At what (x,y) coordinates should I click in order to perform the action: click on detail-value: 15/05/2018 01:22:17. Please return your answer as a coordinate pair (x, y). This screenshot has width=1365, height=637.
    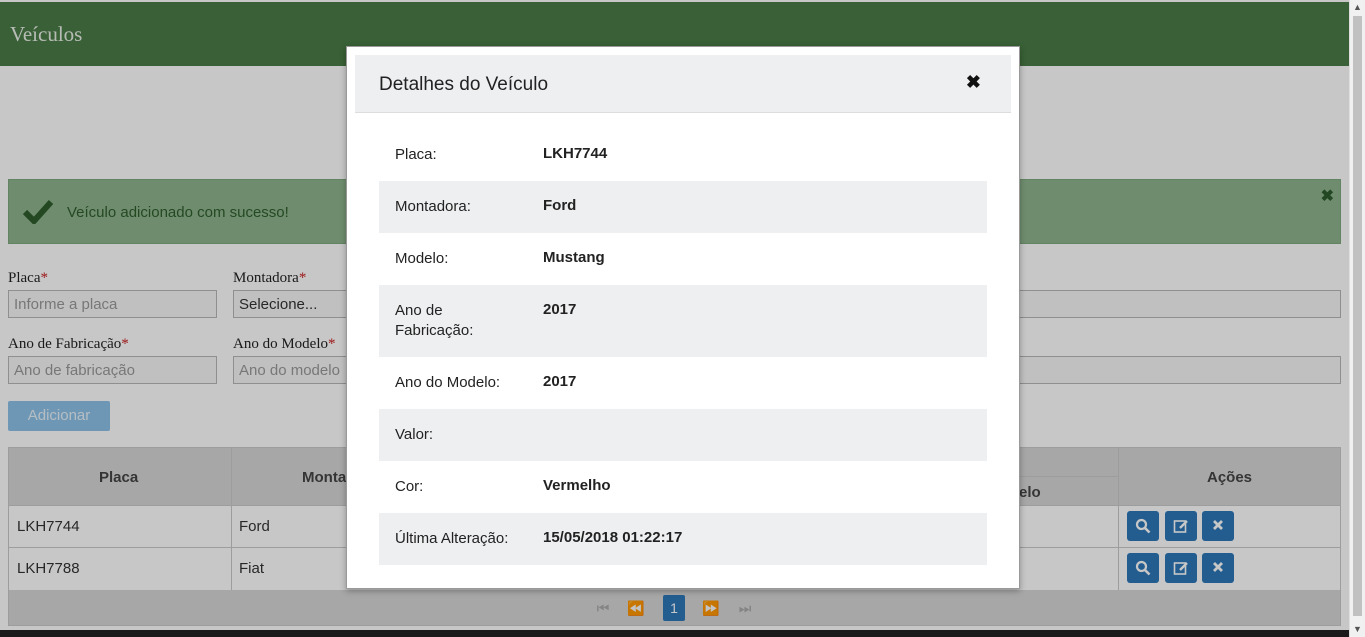
    Looking at the image, I should click on (613, 537).